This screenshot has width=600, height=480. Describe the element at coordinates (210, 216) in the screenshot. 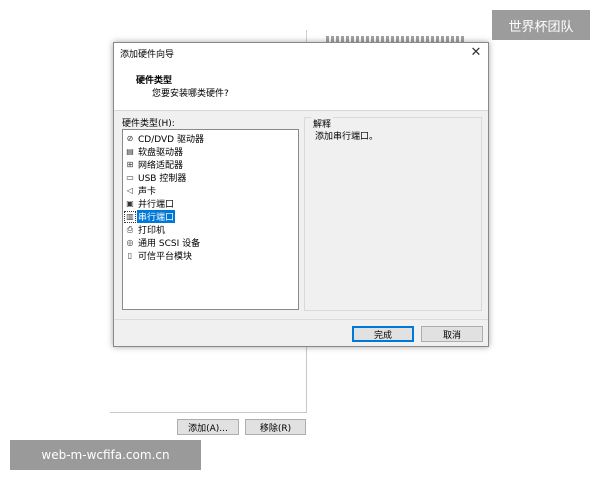

I see `hardware-list-item: ▥ 串行端口` at that location.